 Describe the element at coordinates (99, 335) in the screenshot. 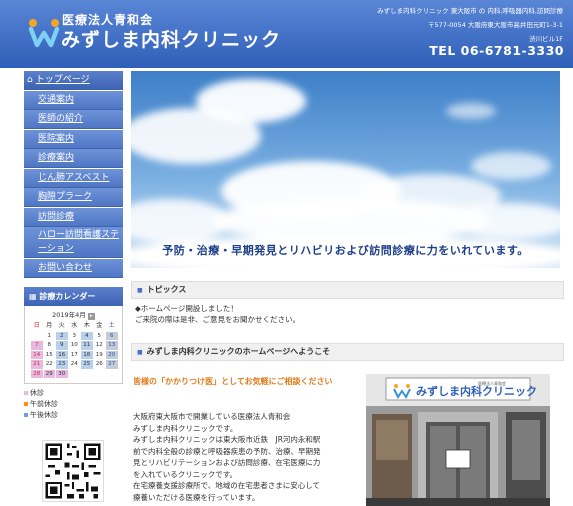

I see `calendar-day: 5` at that location.